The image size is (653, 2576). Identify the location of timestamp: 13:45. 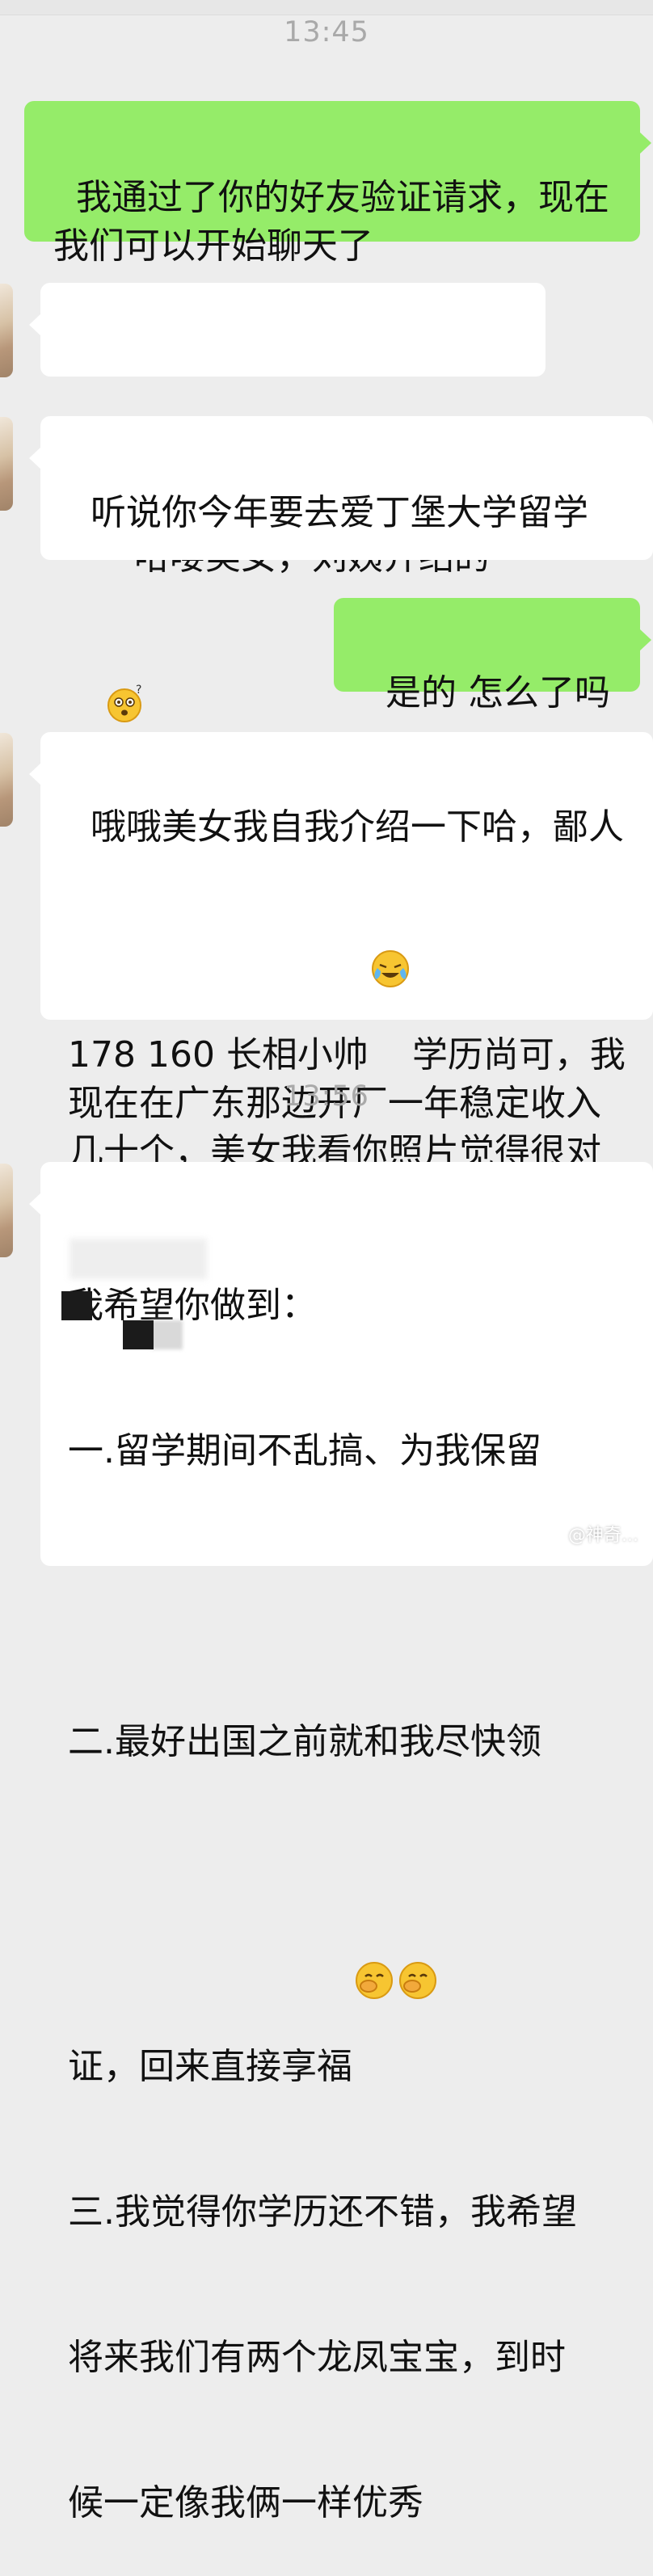
(326, 32).